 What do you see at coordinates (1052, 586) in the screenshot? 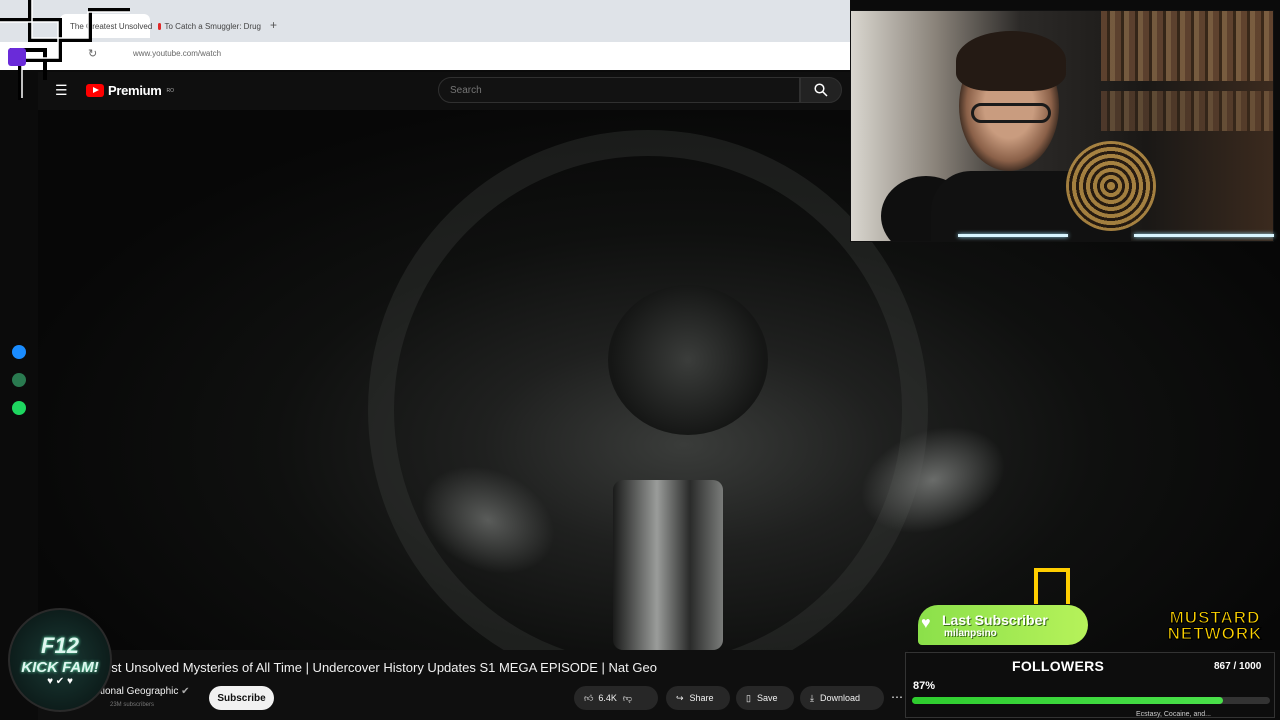
I see `nat-geo-logo` at bounding box center [1052, 586].